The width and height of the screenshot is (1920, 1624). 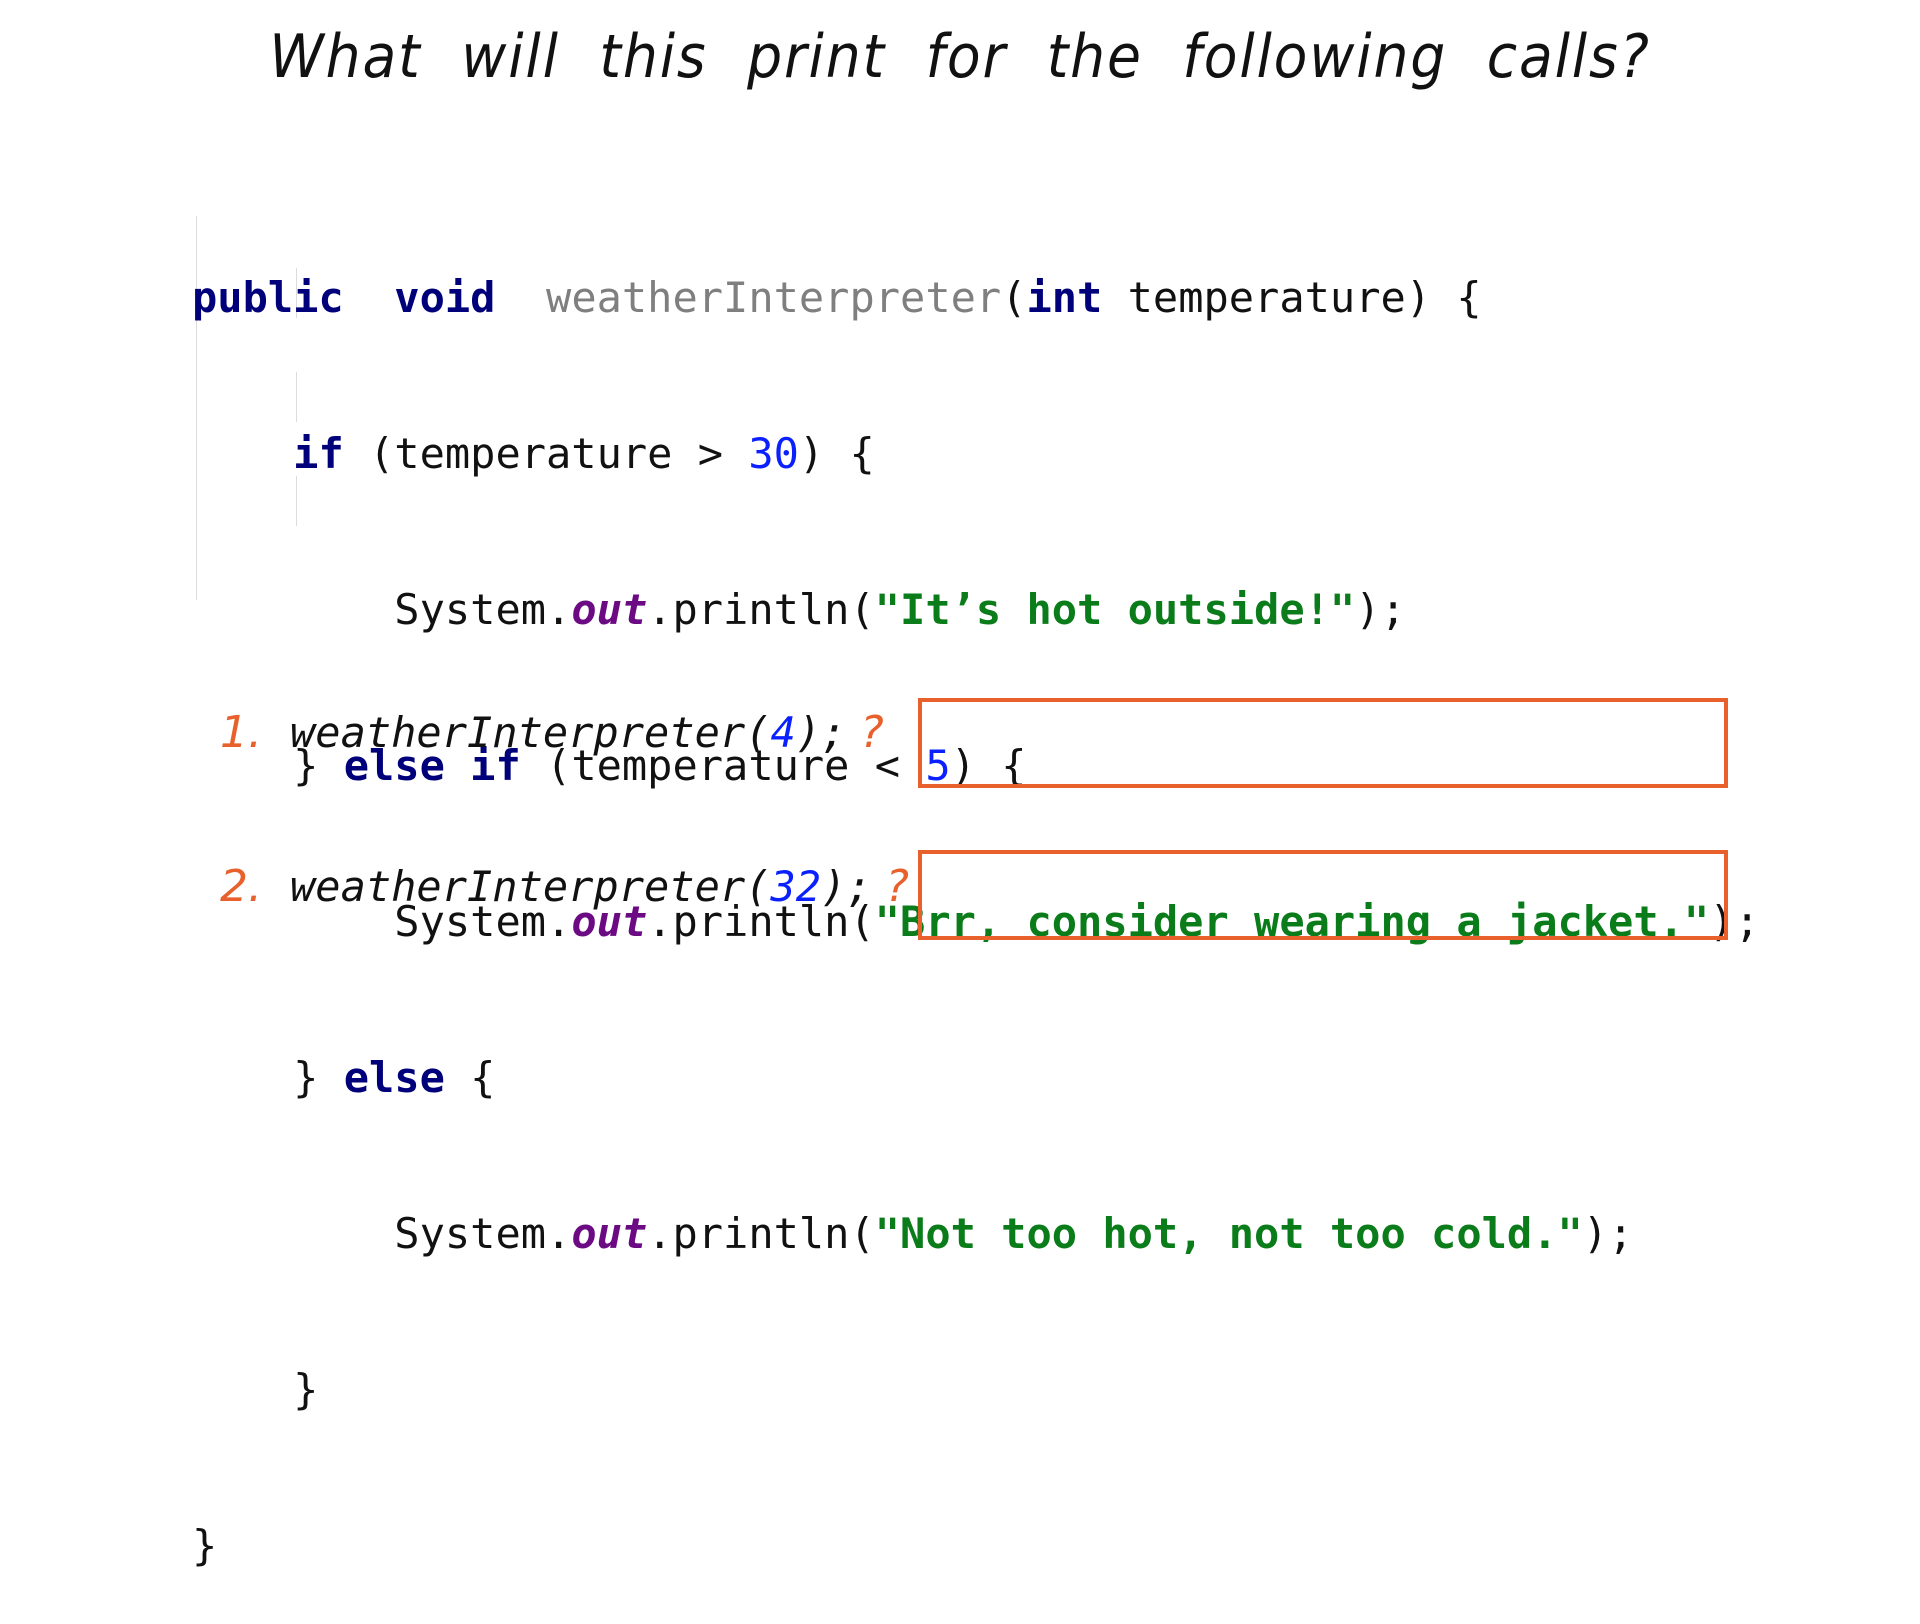 What do you see at coordinates (581, 886) in the screenshot?
I see `question-call: weatherInterpreter(32);` at bounding box center [581, 886].